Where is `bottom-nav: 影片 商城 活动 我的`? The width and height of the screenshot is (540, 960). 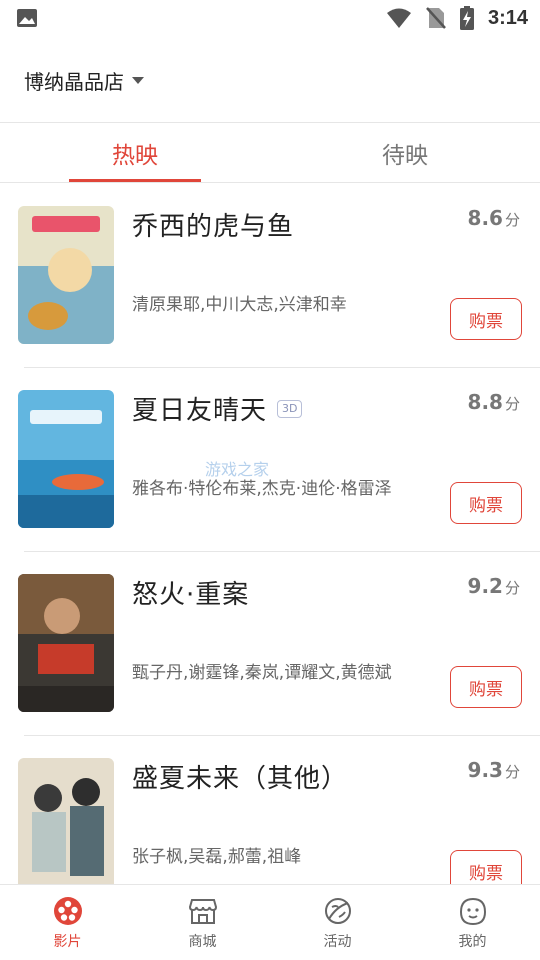
bottom-nav: 影片 商城 活动 我的 is located at coordinates (270, 922).